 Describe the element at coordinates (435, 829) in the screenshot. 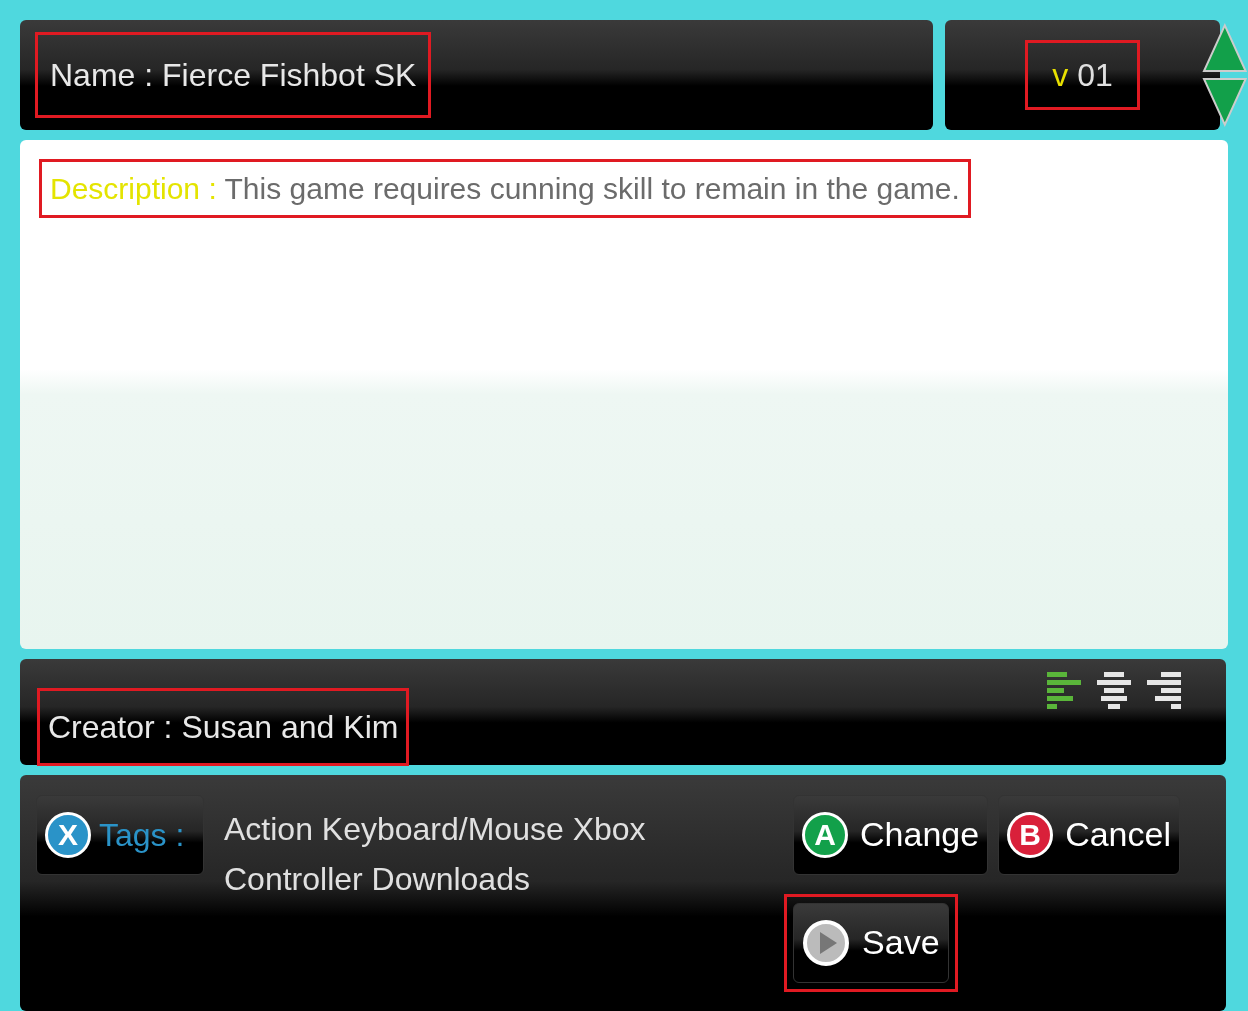

I see `tags-text: Action Keyboard/Mouse Xbox` at that location.